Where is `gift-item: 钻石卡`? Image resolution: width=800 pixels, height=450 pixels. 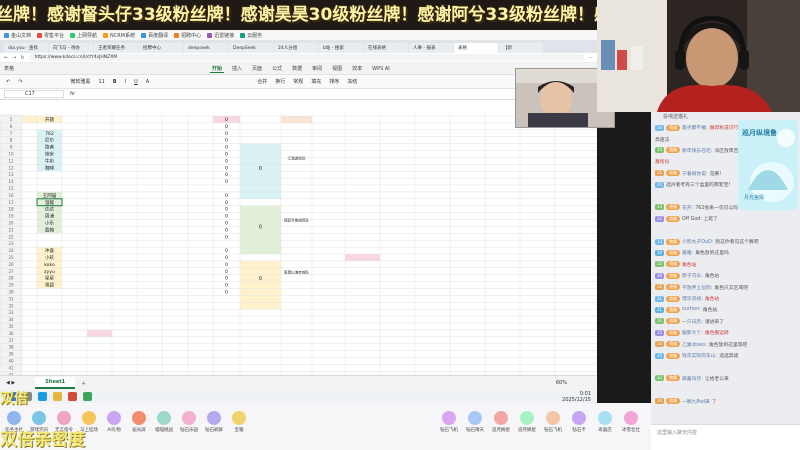 gift-item: 钻石卡 is located at coordinates (579, 422).